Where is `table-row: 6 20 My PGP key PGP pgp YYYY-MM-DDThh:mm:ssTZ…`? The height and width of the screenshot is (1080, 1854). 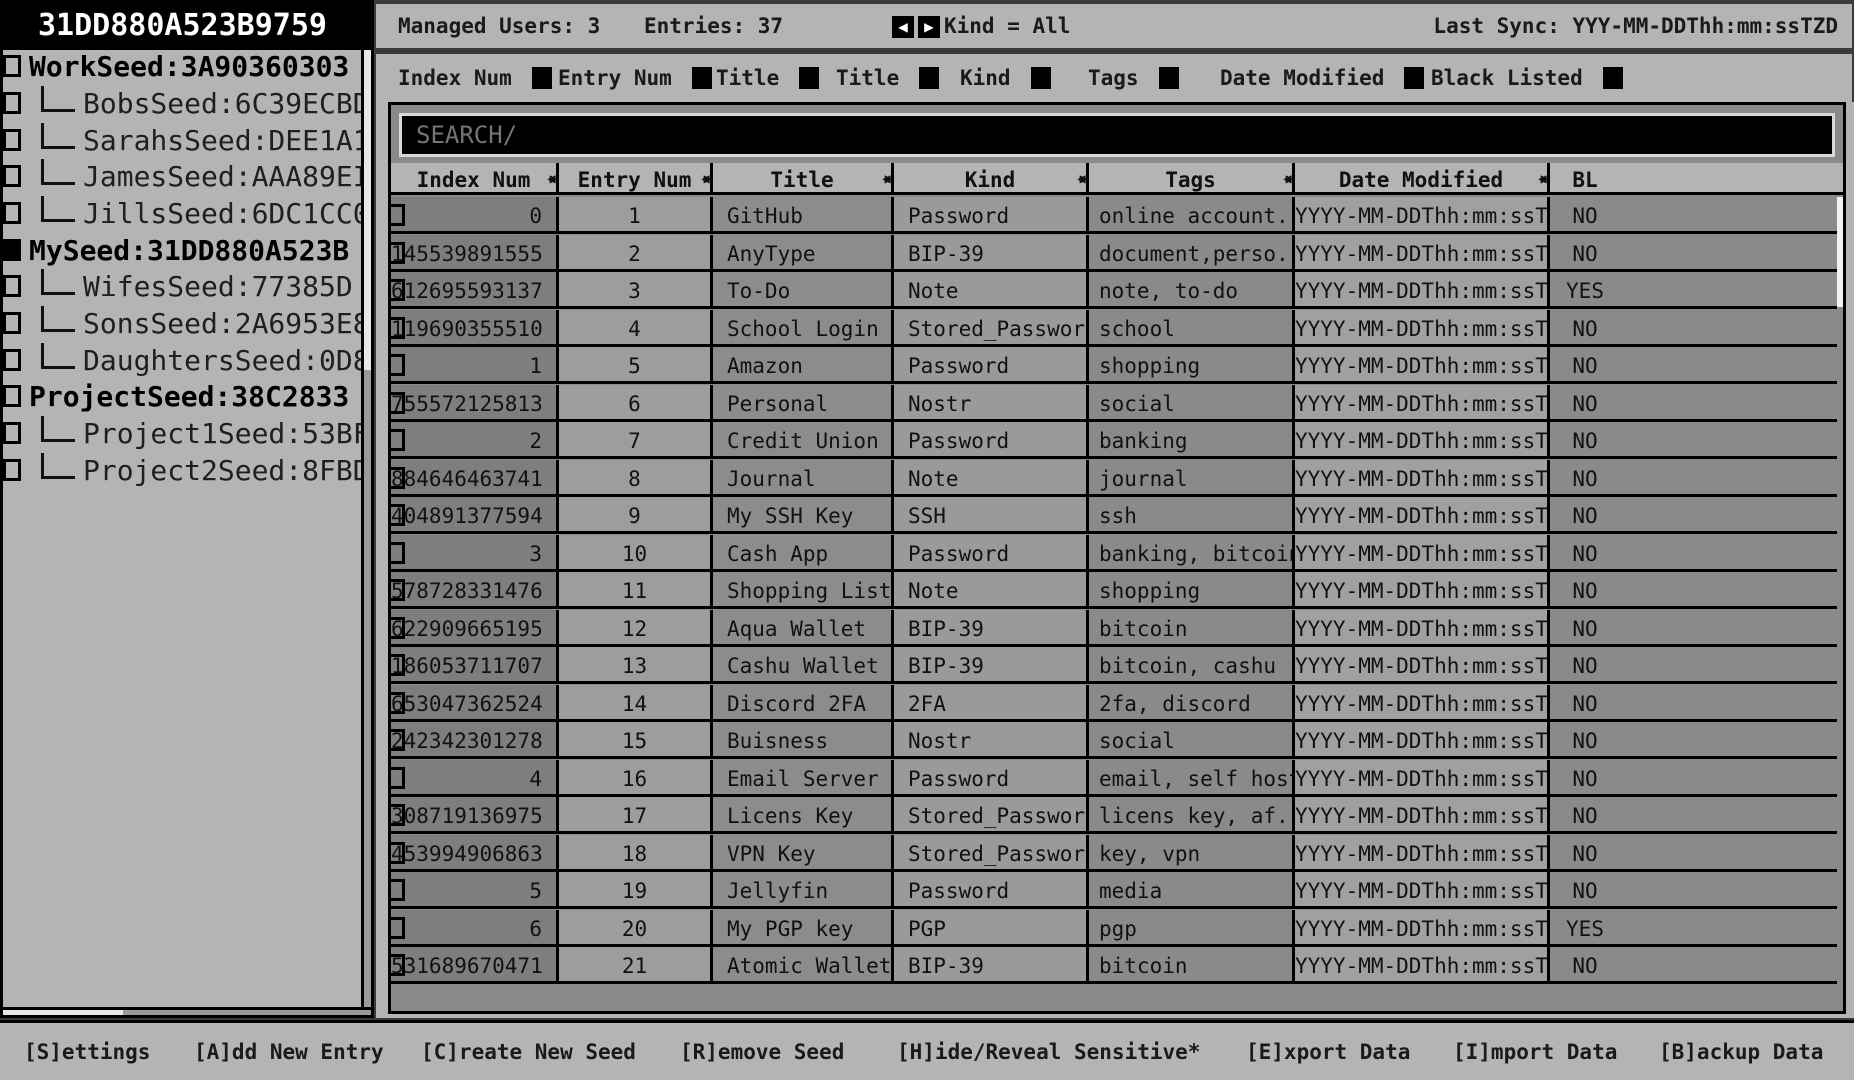 table-row: 6 20 My PGP key PGP pgp YYYY-MM-DDThh:mm:ssTZ… is located at coordinates (1117, 928).